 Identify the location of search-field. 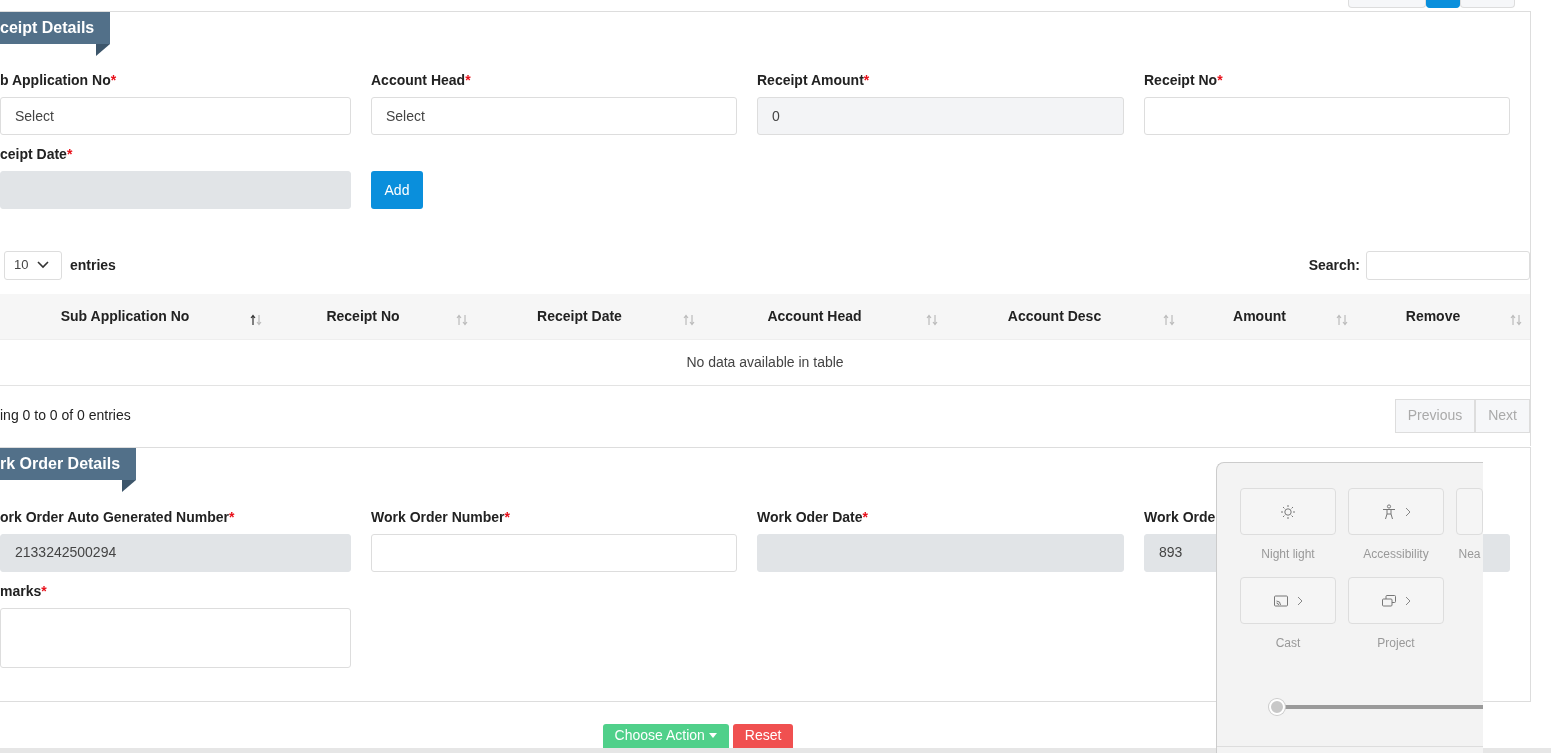
(1448, 265).